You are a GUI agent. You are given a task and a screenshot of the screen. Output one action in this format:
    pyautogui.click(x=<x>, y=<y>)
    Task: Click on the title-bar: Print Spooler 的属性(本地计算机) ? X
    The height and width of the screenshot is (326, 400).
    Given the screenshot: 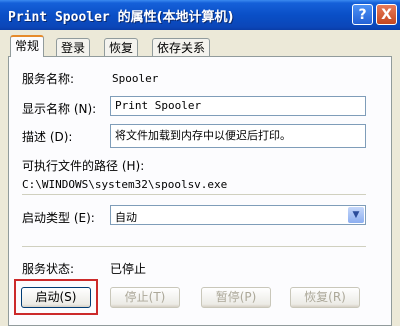 What is the action you would take?
    pyautogui.click(x=200, y=15)
    